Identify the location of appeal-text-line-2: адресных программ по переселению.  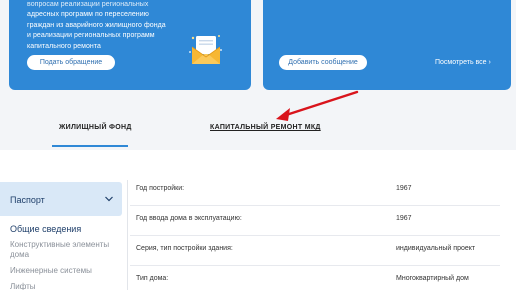
(88, 15).